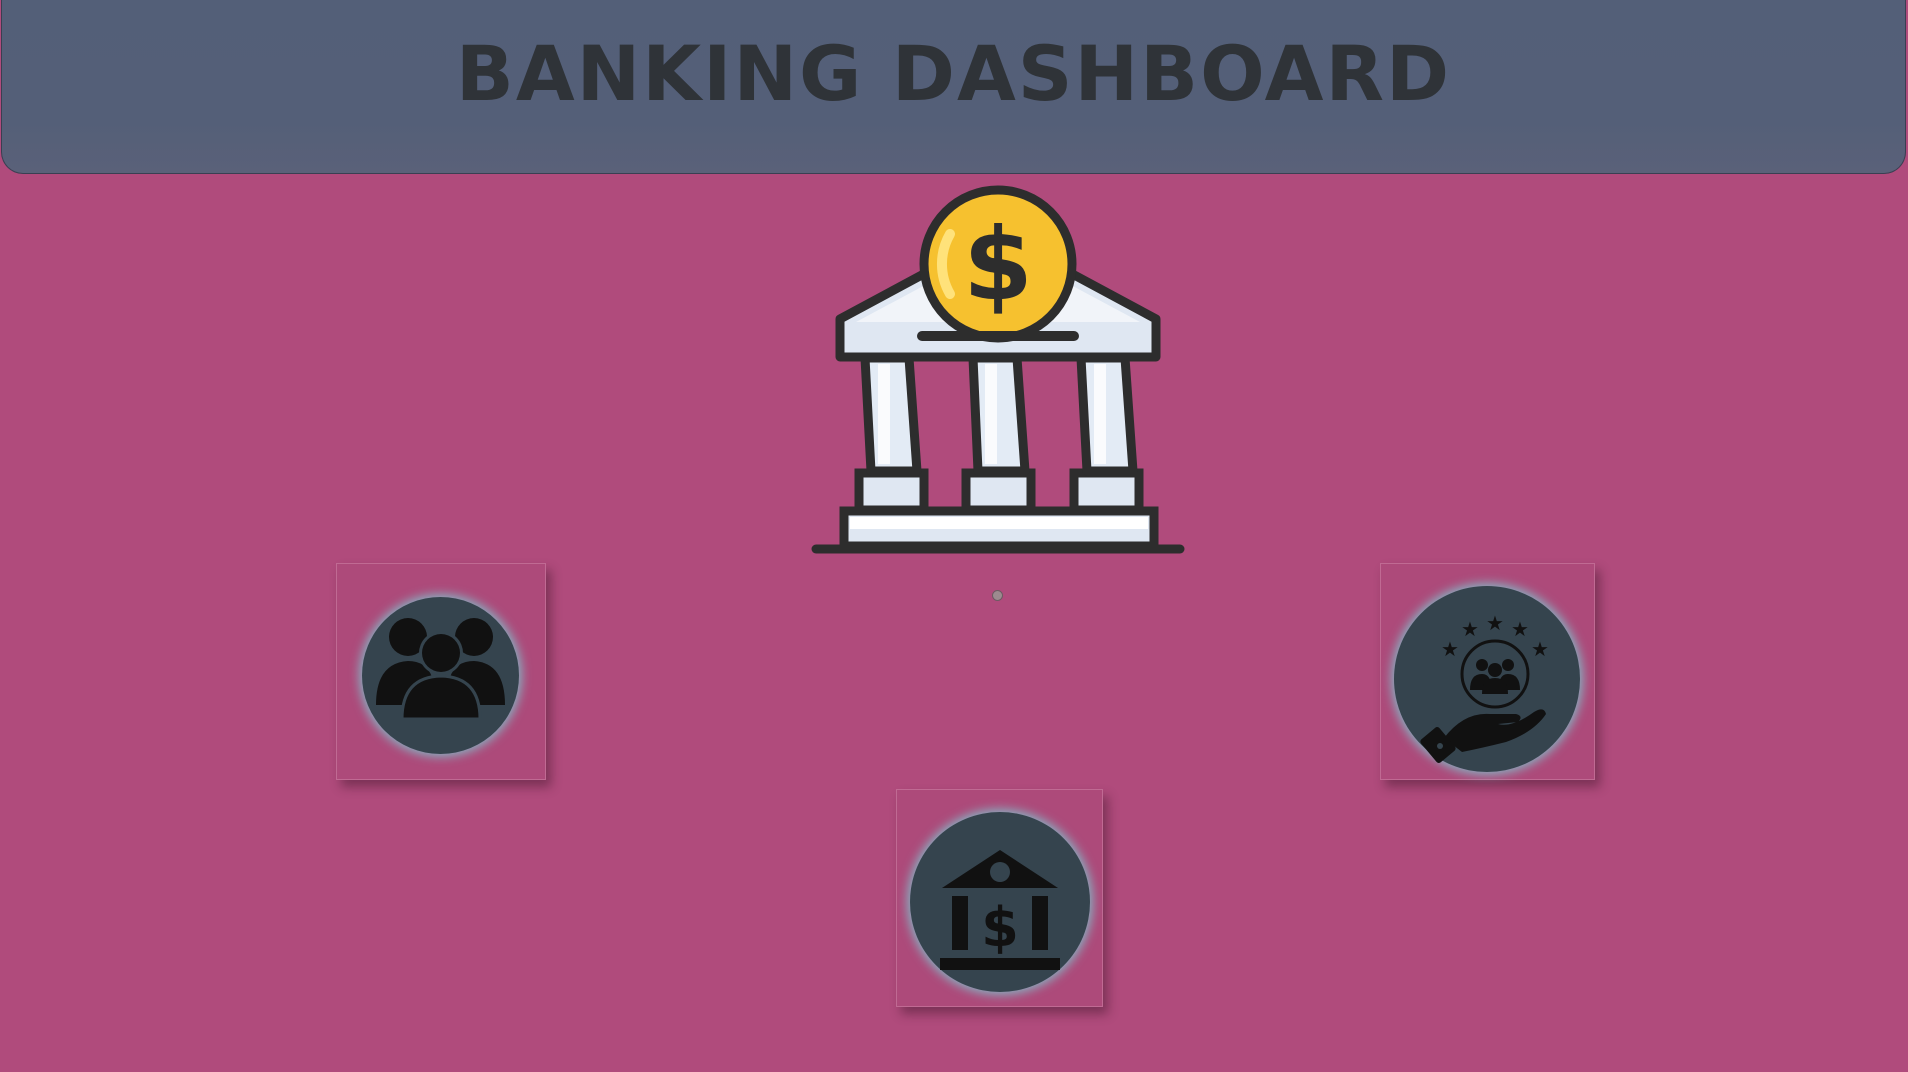  I want to click on mouse-cursor-indicator, so click(997, 595).